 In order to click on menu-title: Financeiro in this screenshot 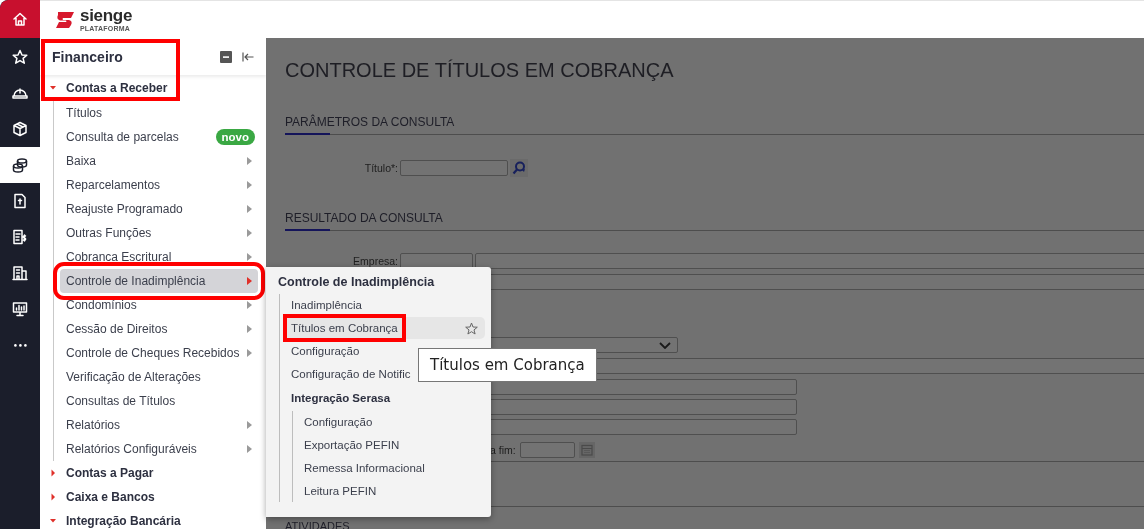, I will do `click(88, 56)`.